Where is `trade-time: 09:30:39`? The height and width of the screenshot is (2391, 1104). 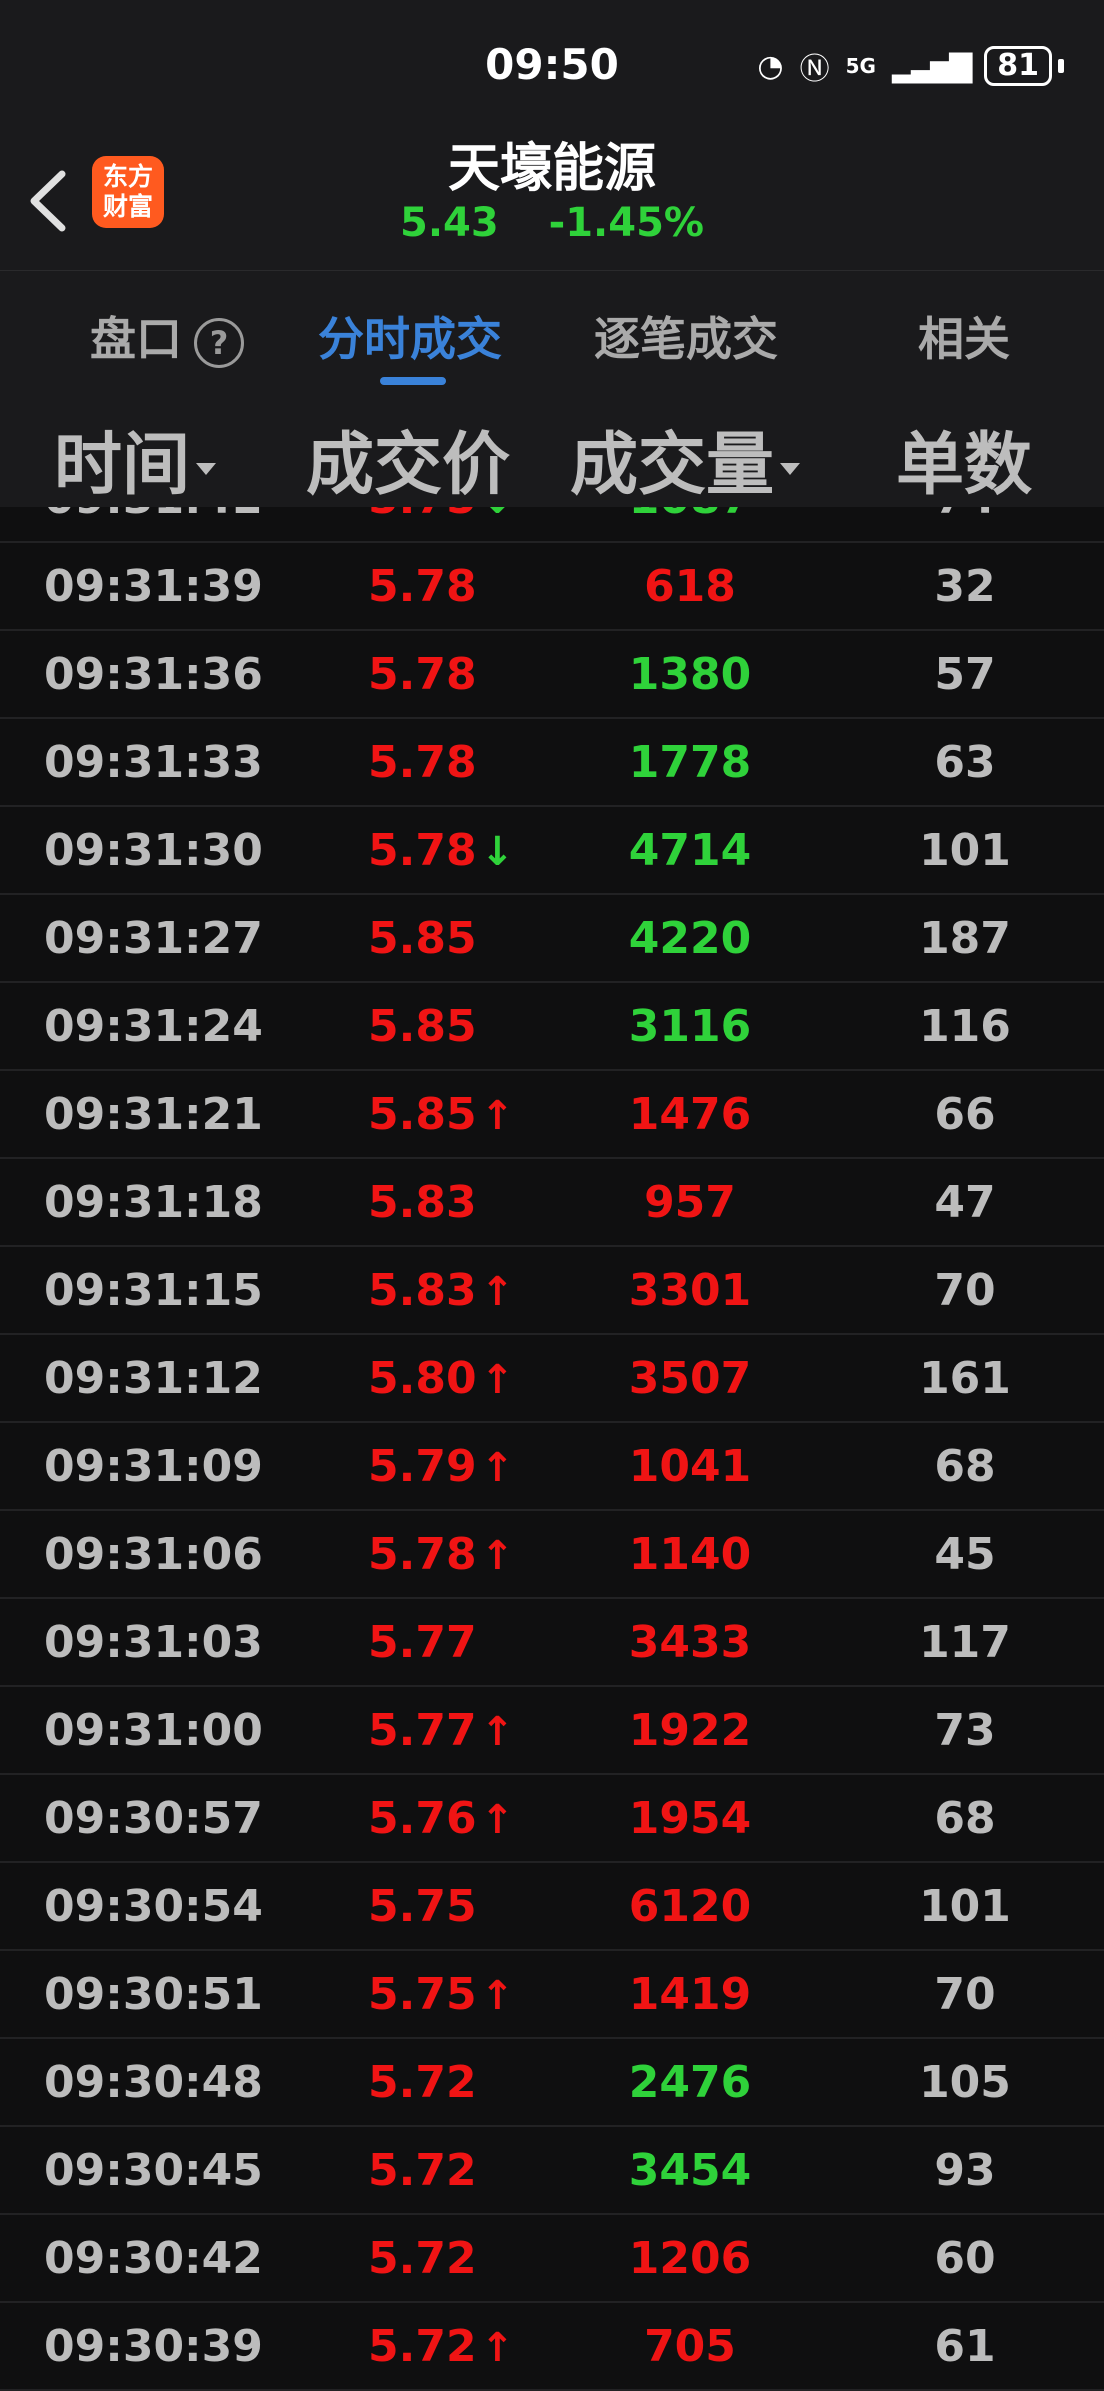 trade-time: 09:30:39 is located at coordinates (153, 2346).